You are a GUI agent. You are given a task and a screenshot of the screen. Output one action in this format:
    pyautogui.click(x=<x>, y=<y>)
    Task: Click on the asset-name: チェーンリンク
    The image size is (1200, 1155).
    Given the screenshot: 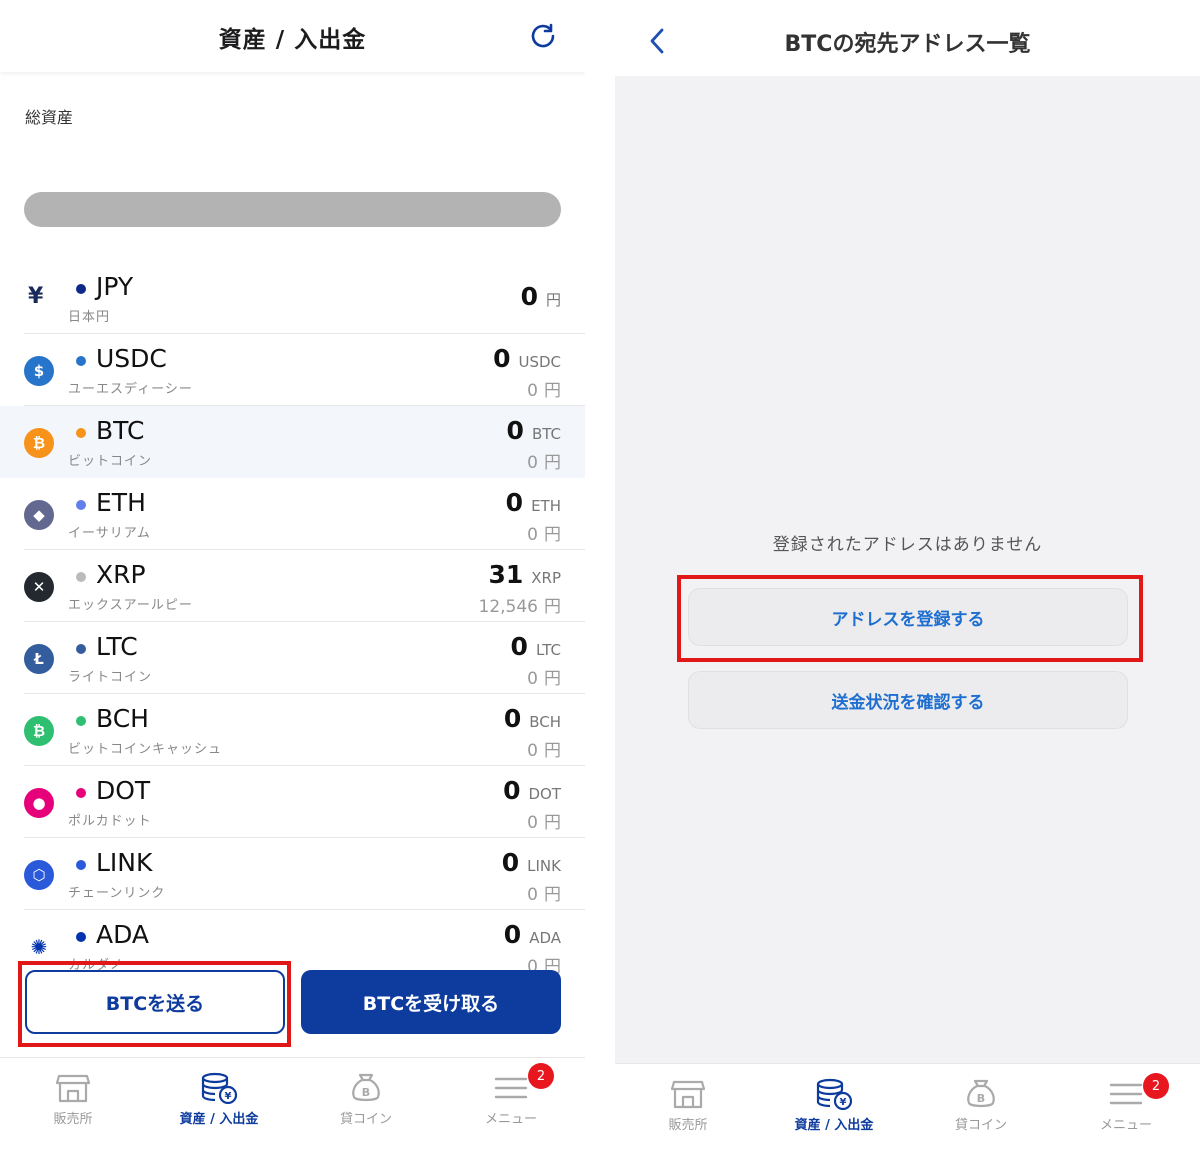 What is the action you would take?
    pyautogui.click(x=117, y=893)
    